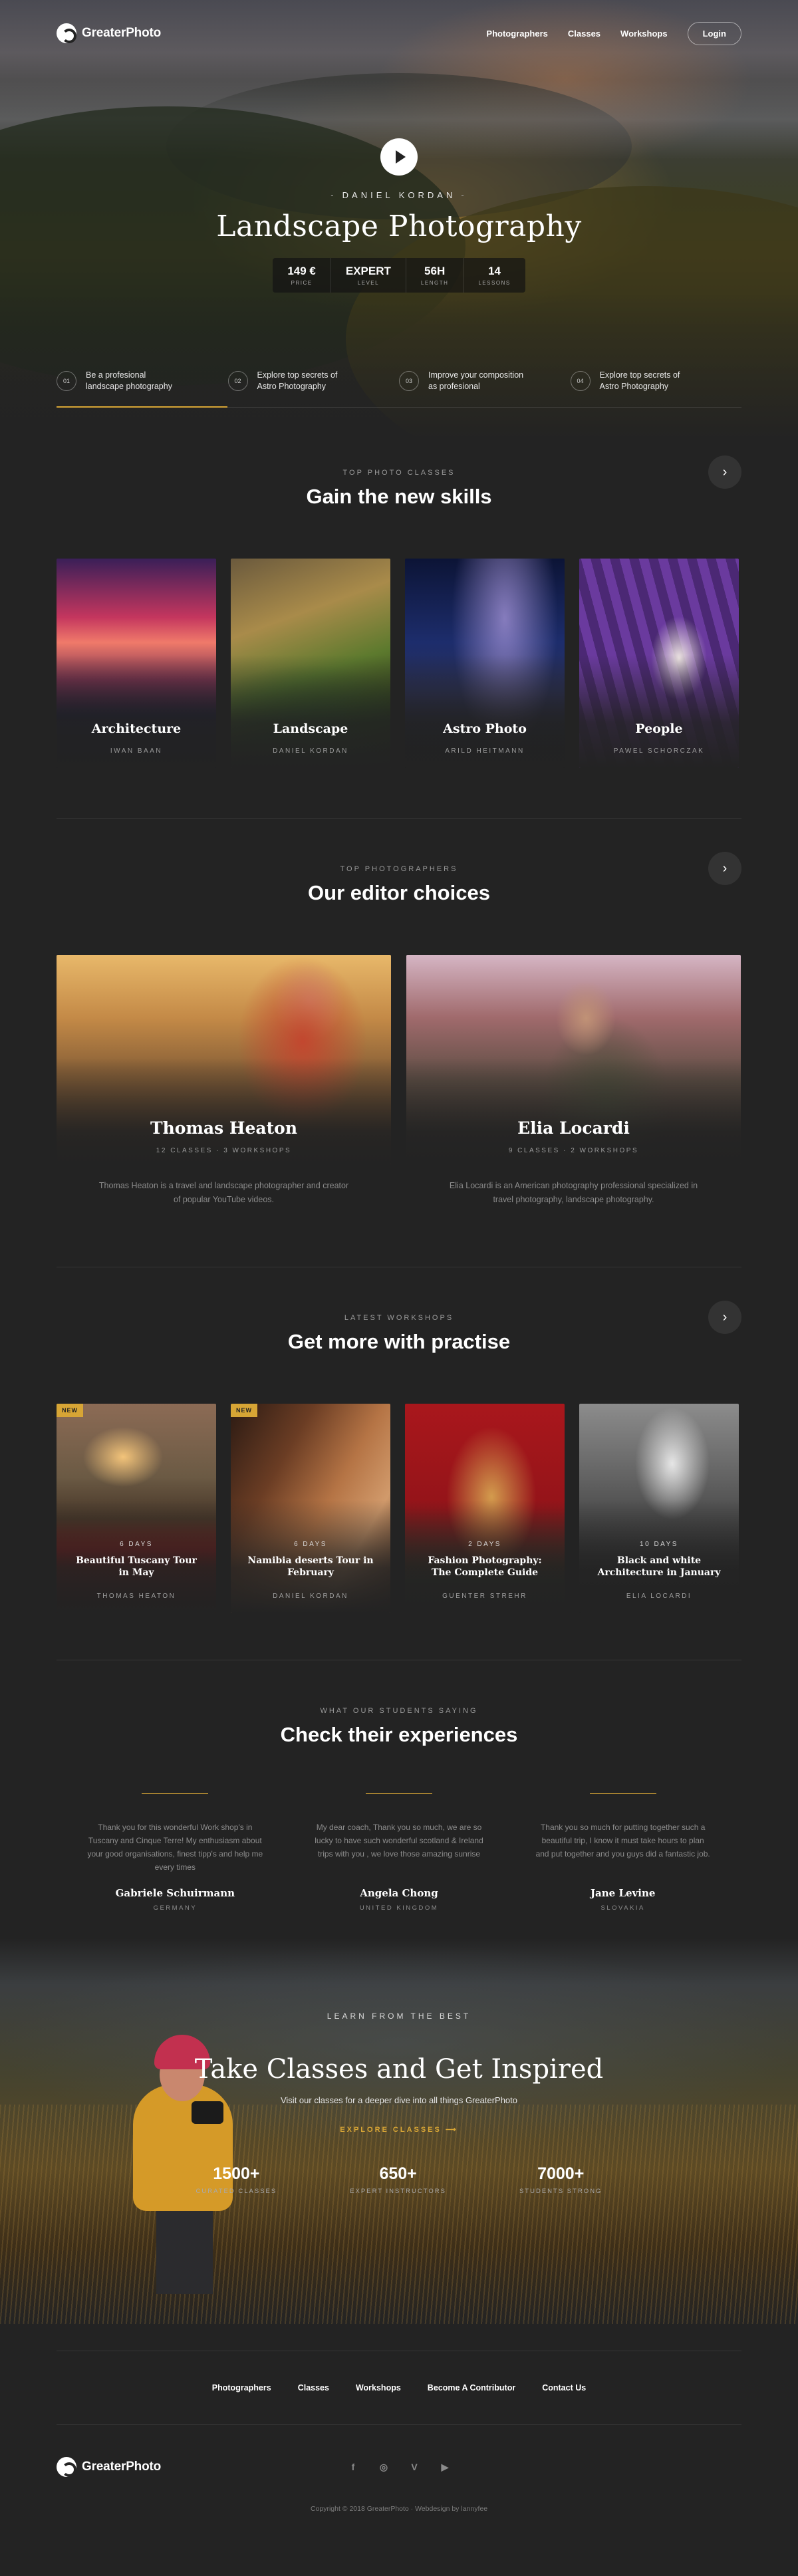 This screenshot has height=2576, width=798. What do you see at coordinates (414, 2467) in the screenshot?
I see `vimeo-icon: V` at bounding box center [414, 2467].